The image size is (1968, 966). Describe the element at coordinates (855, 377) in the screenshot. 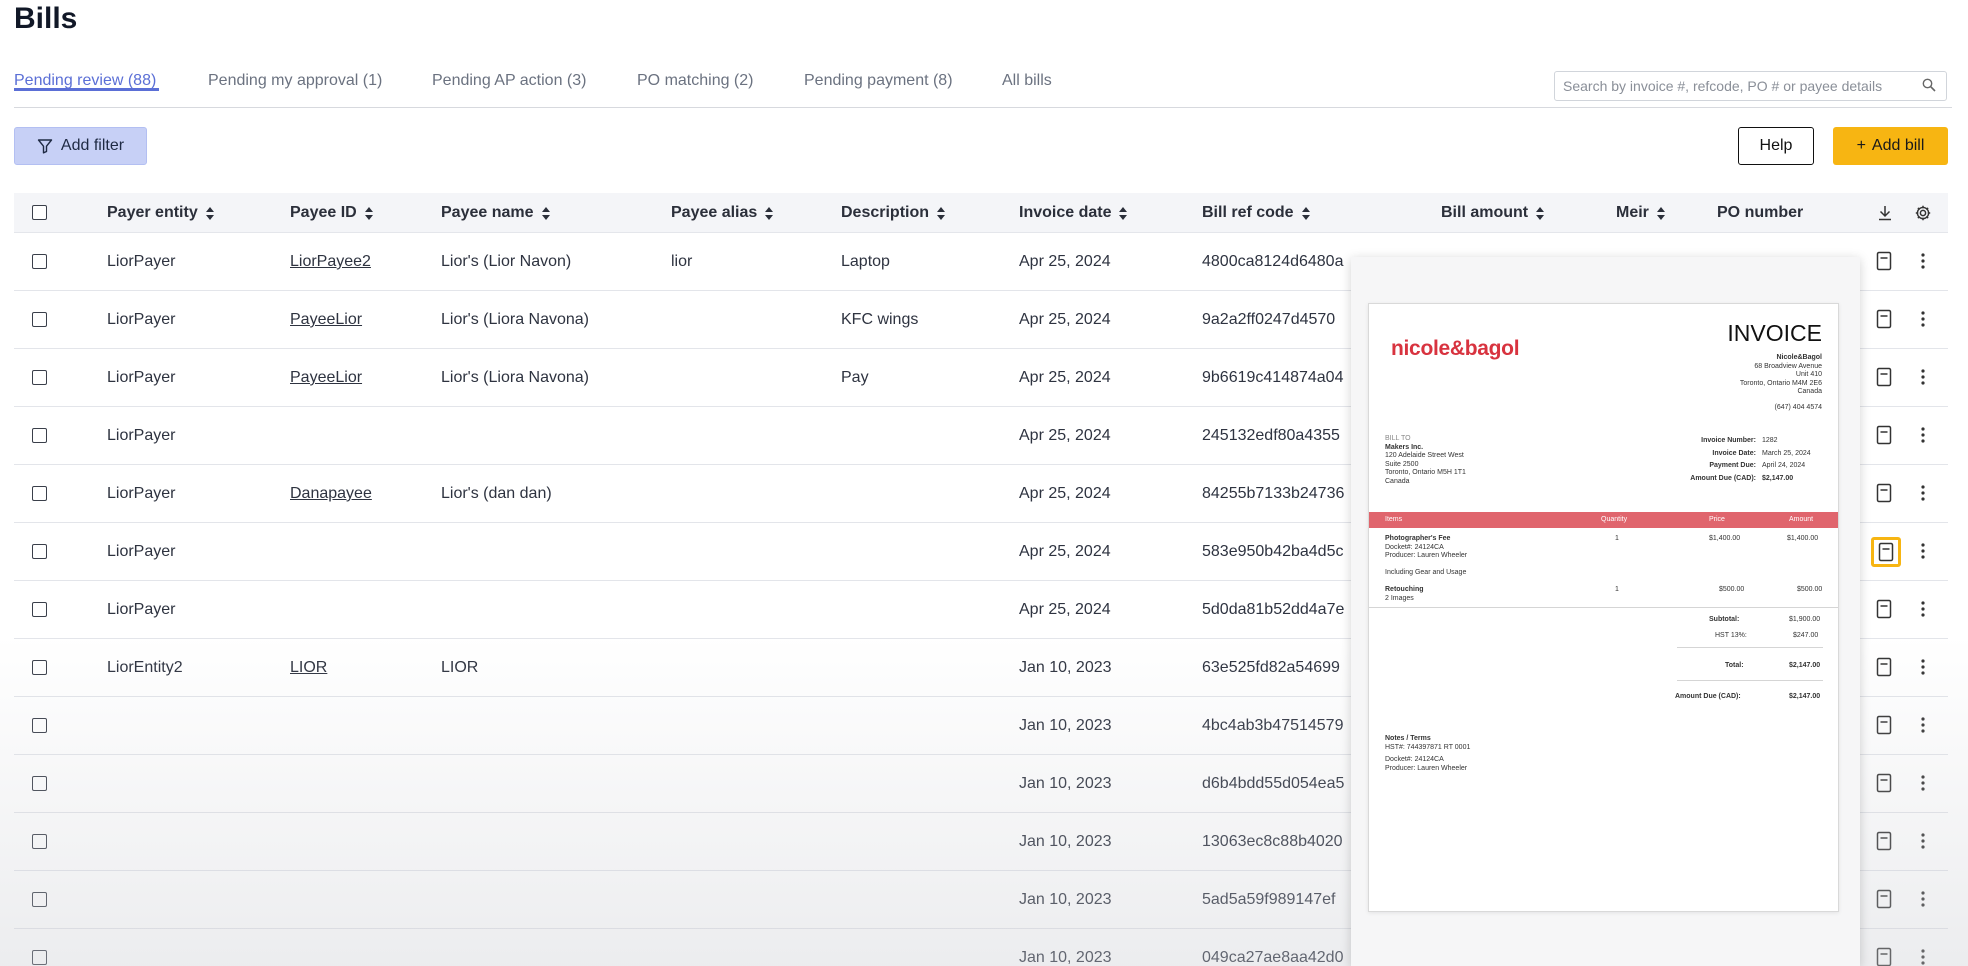

I see `cell-description: Pay` at that location.